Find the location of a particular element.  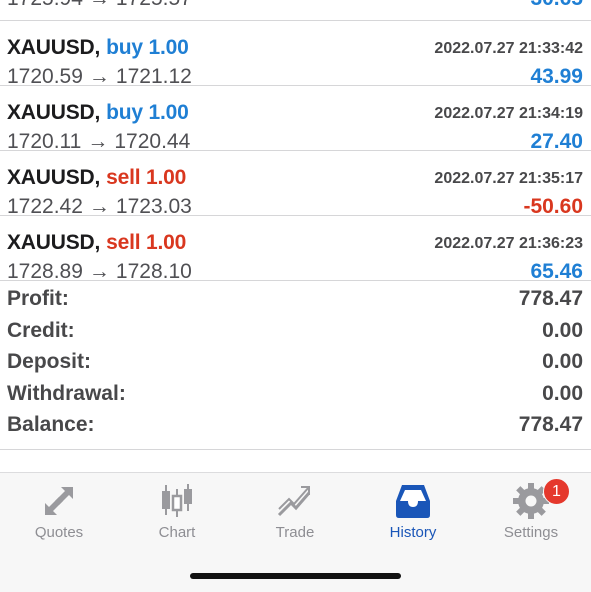

deal-prices: 1728.89 → 1728.10 is located at coordinates (99, 272).